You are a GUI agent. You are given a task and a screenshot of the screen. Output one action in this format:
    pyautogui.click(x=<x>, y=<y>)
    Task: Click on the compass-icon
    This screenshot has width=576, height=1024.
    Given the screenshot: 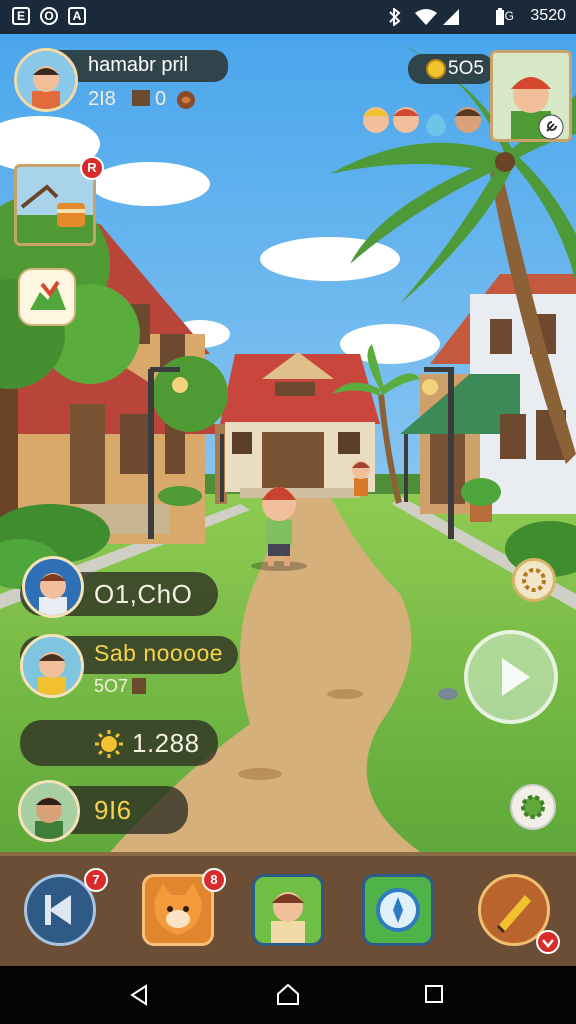 What is the action you would take?
    pyautogui.click(x=398, y=910)
    